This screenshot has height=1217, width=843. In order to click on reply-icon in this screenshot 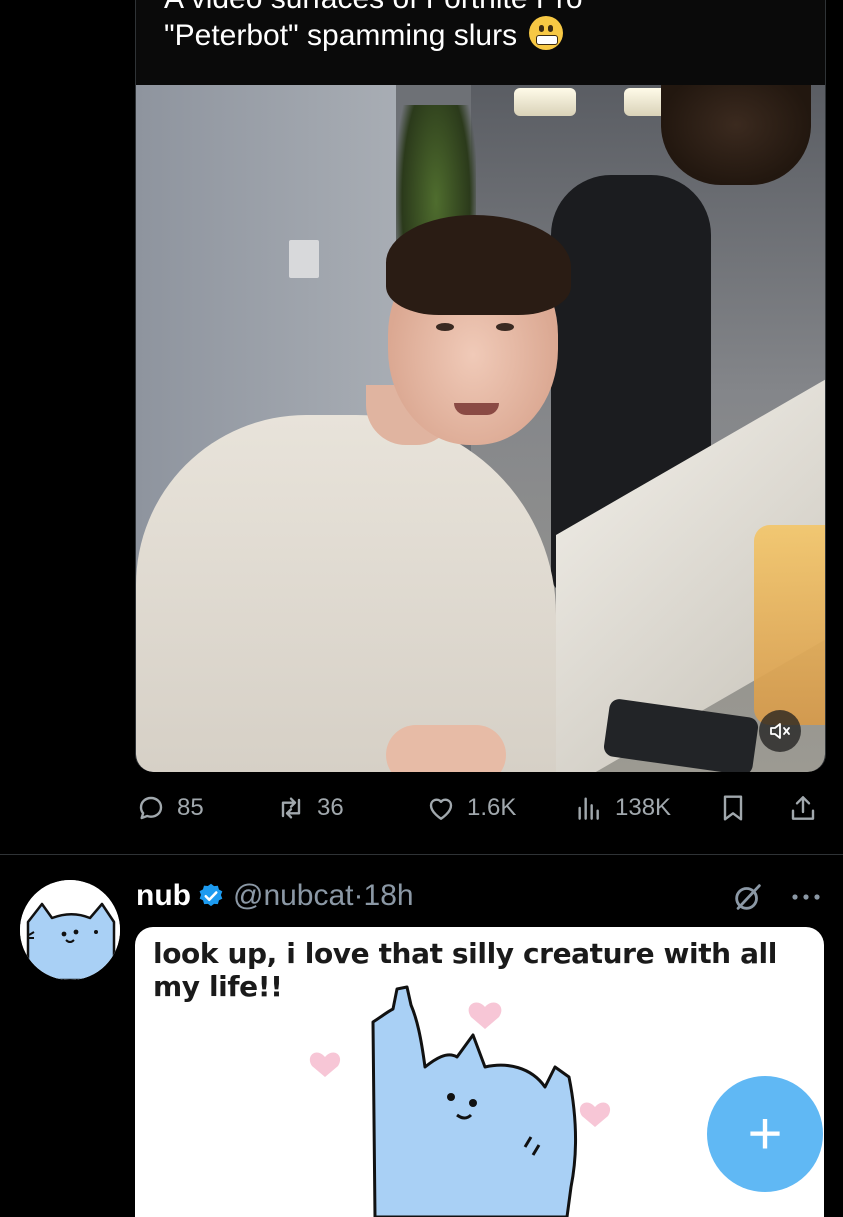, I will do `click(151, 808)`.